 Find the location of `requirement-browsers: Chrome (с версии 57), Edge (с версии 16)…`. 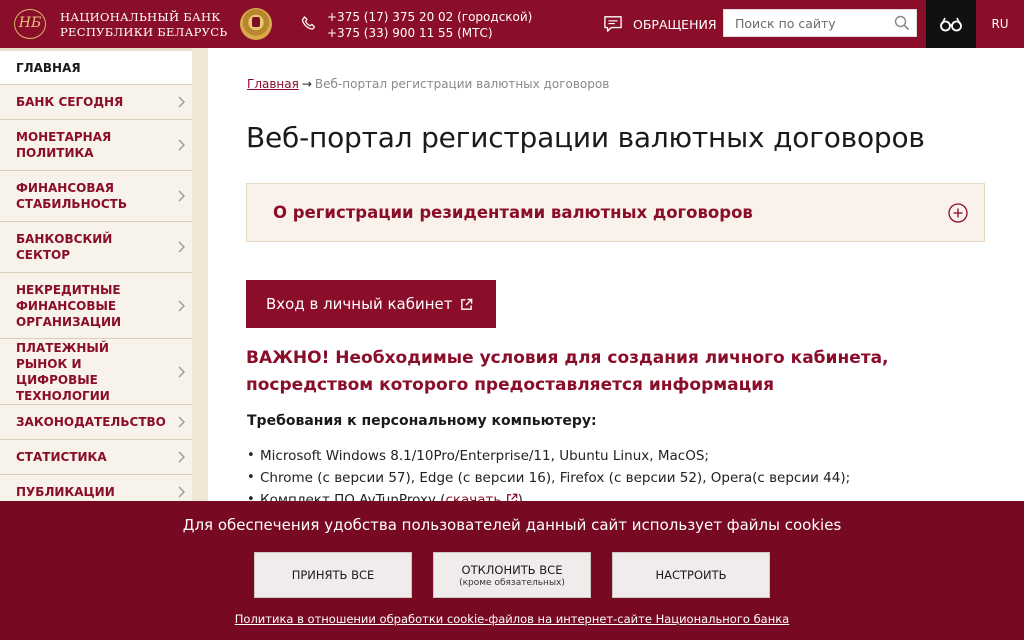

requirement-browsers: Chrome (с версии 57), Edge (с версии 16)… is located at coordinates (555, 478).